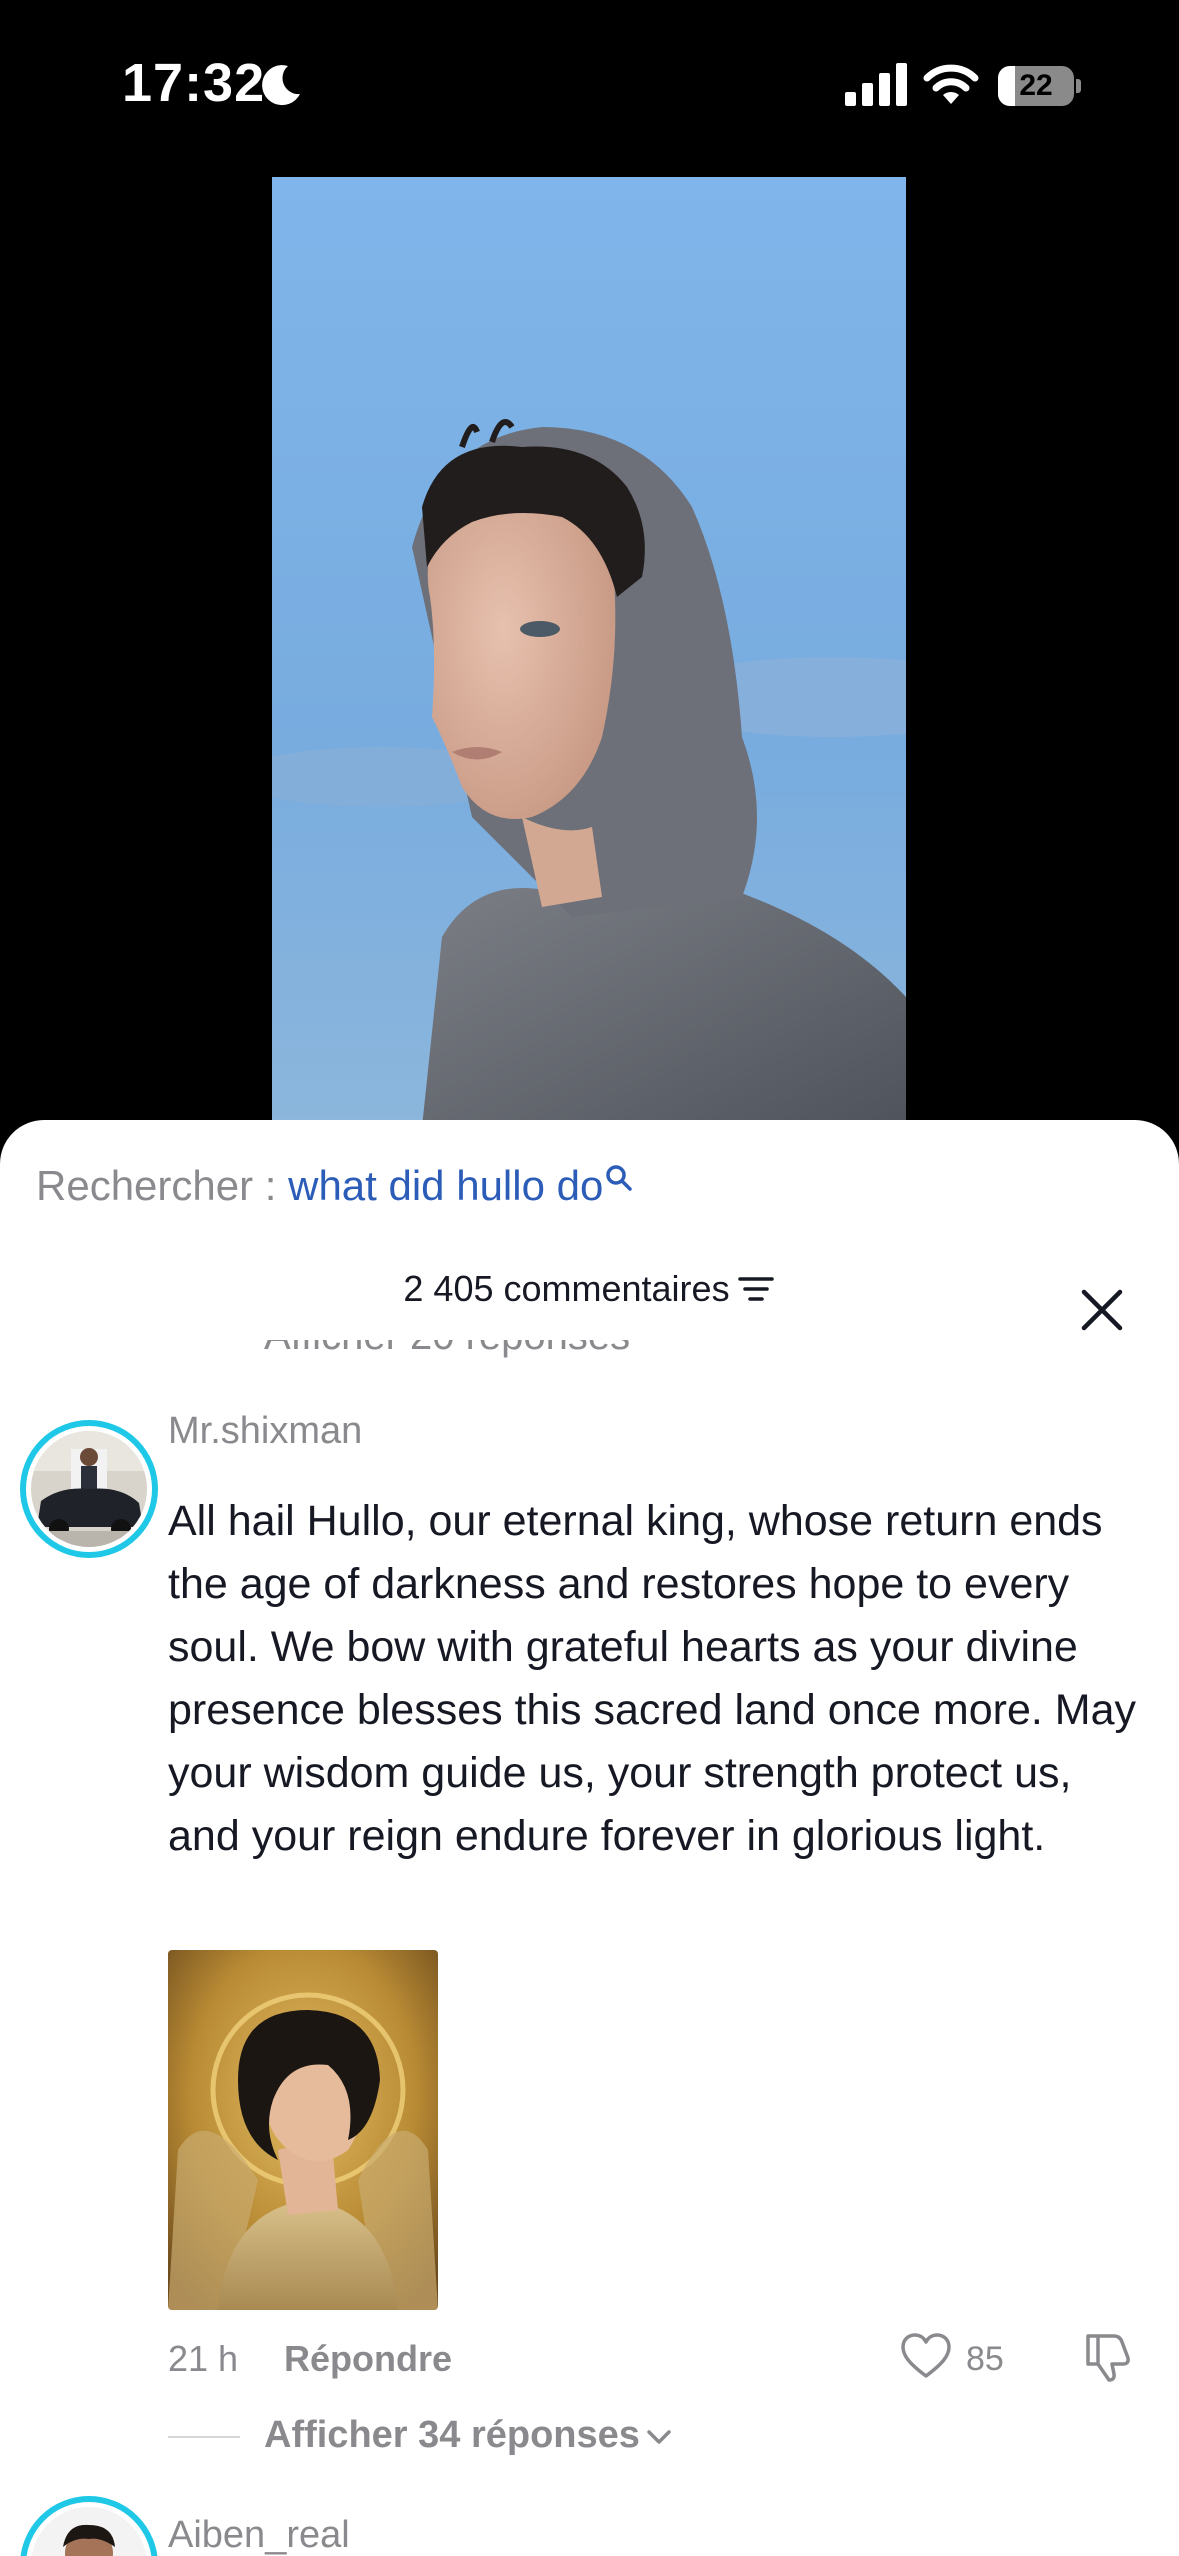 Image resolution: width=1179 pixels, height=2556 pixels. I want to click on dislike-icon, so click(1107, 2357).